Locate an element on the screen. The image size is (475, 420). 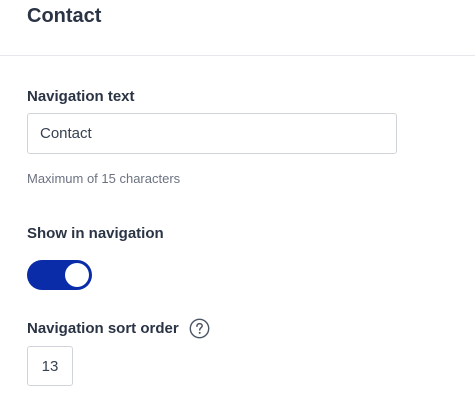
show-in-navigation-label: Show in navigation is located at coordinates (95, 233).